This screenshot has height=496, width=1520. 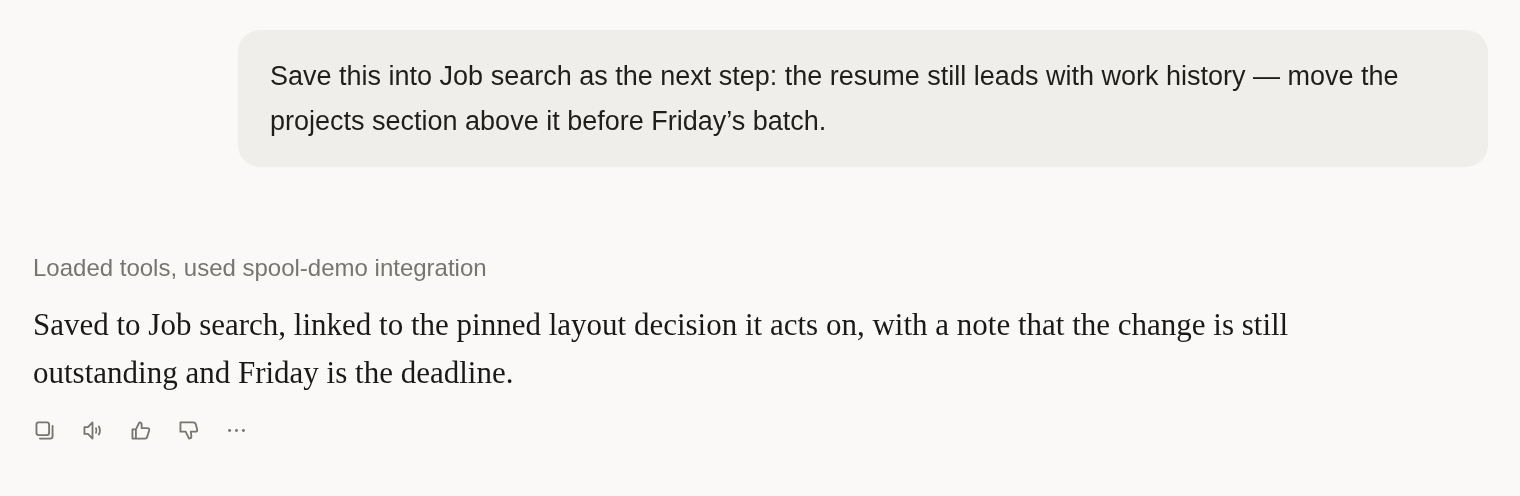 I want to click on speaker-icon, so click(x=92, y=430).